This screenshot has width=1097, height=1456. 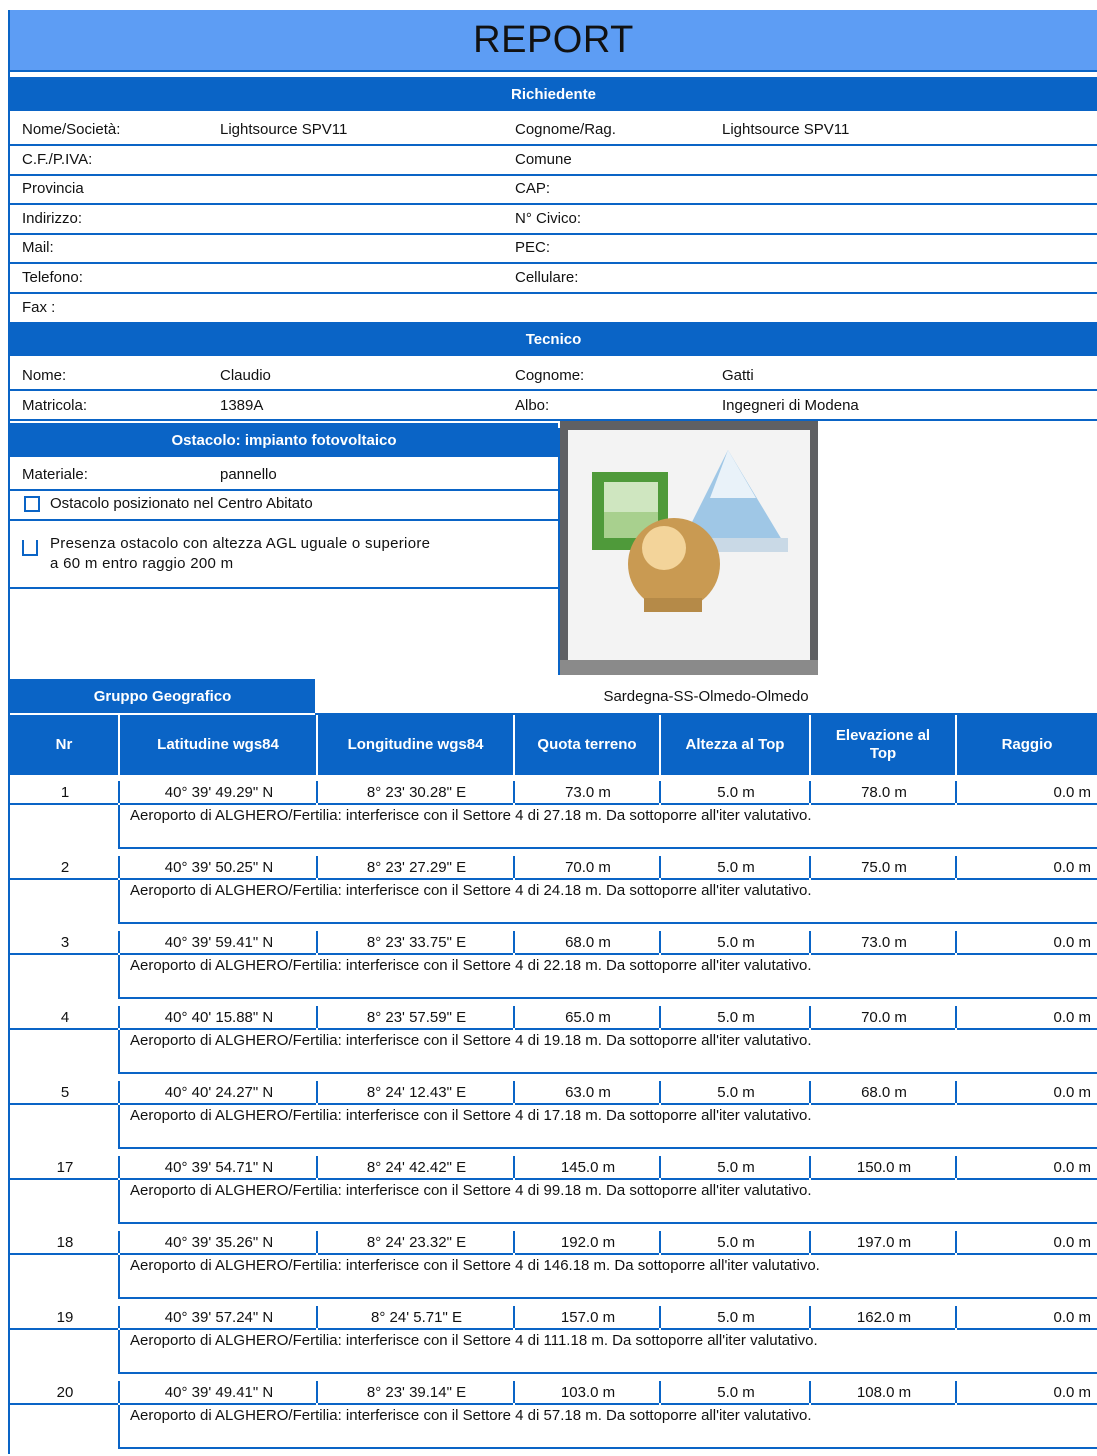 I want to click on col-lat: Latitudine wgs84, so click(x=219, y=745).